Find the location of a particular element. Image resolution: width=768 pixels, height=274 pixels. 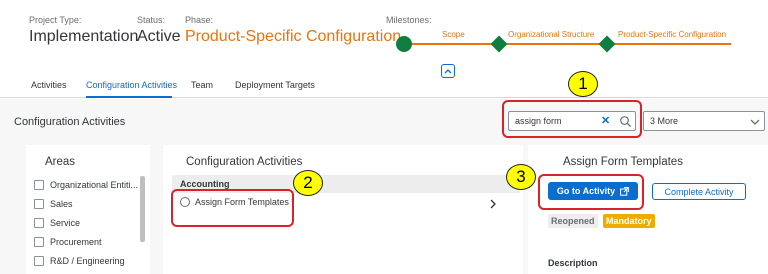

project-type-label: Project Type: is located at coordinates (55, 20).